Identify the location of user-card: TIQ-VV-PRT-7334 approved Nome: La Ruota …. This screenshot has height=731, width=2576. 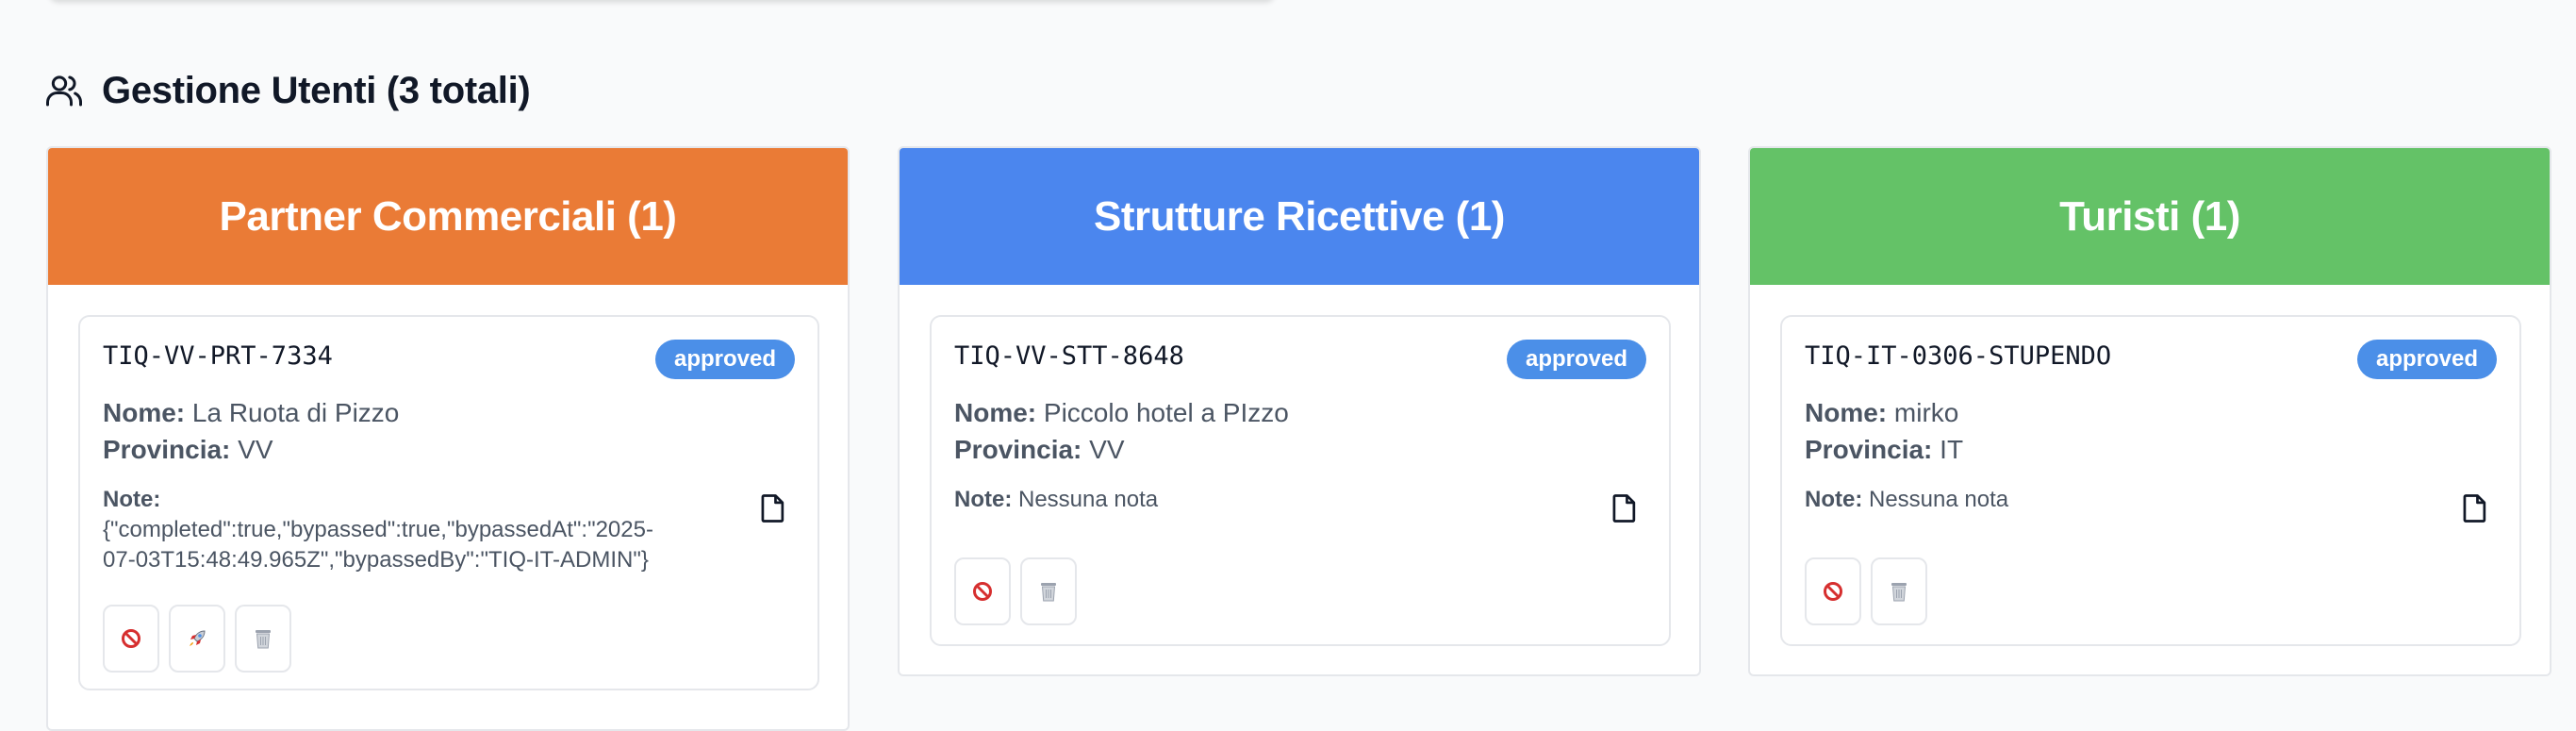
(448, 503).